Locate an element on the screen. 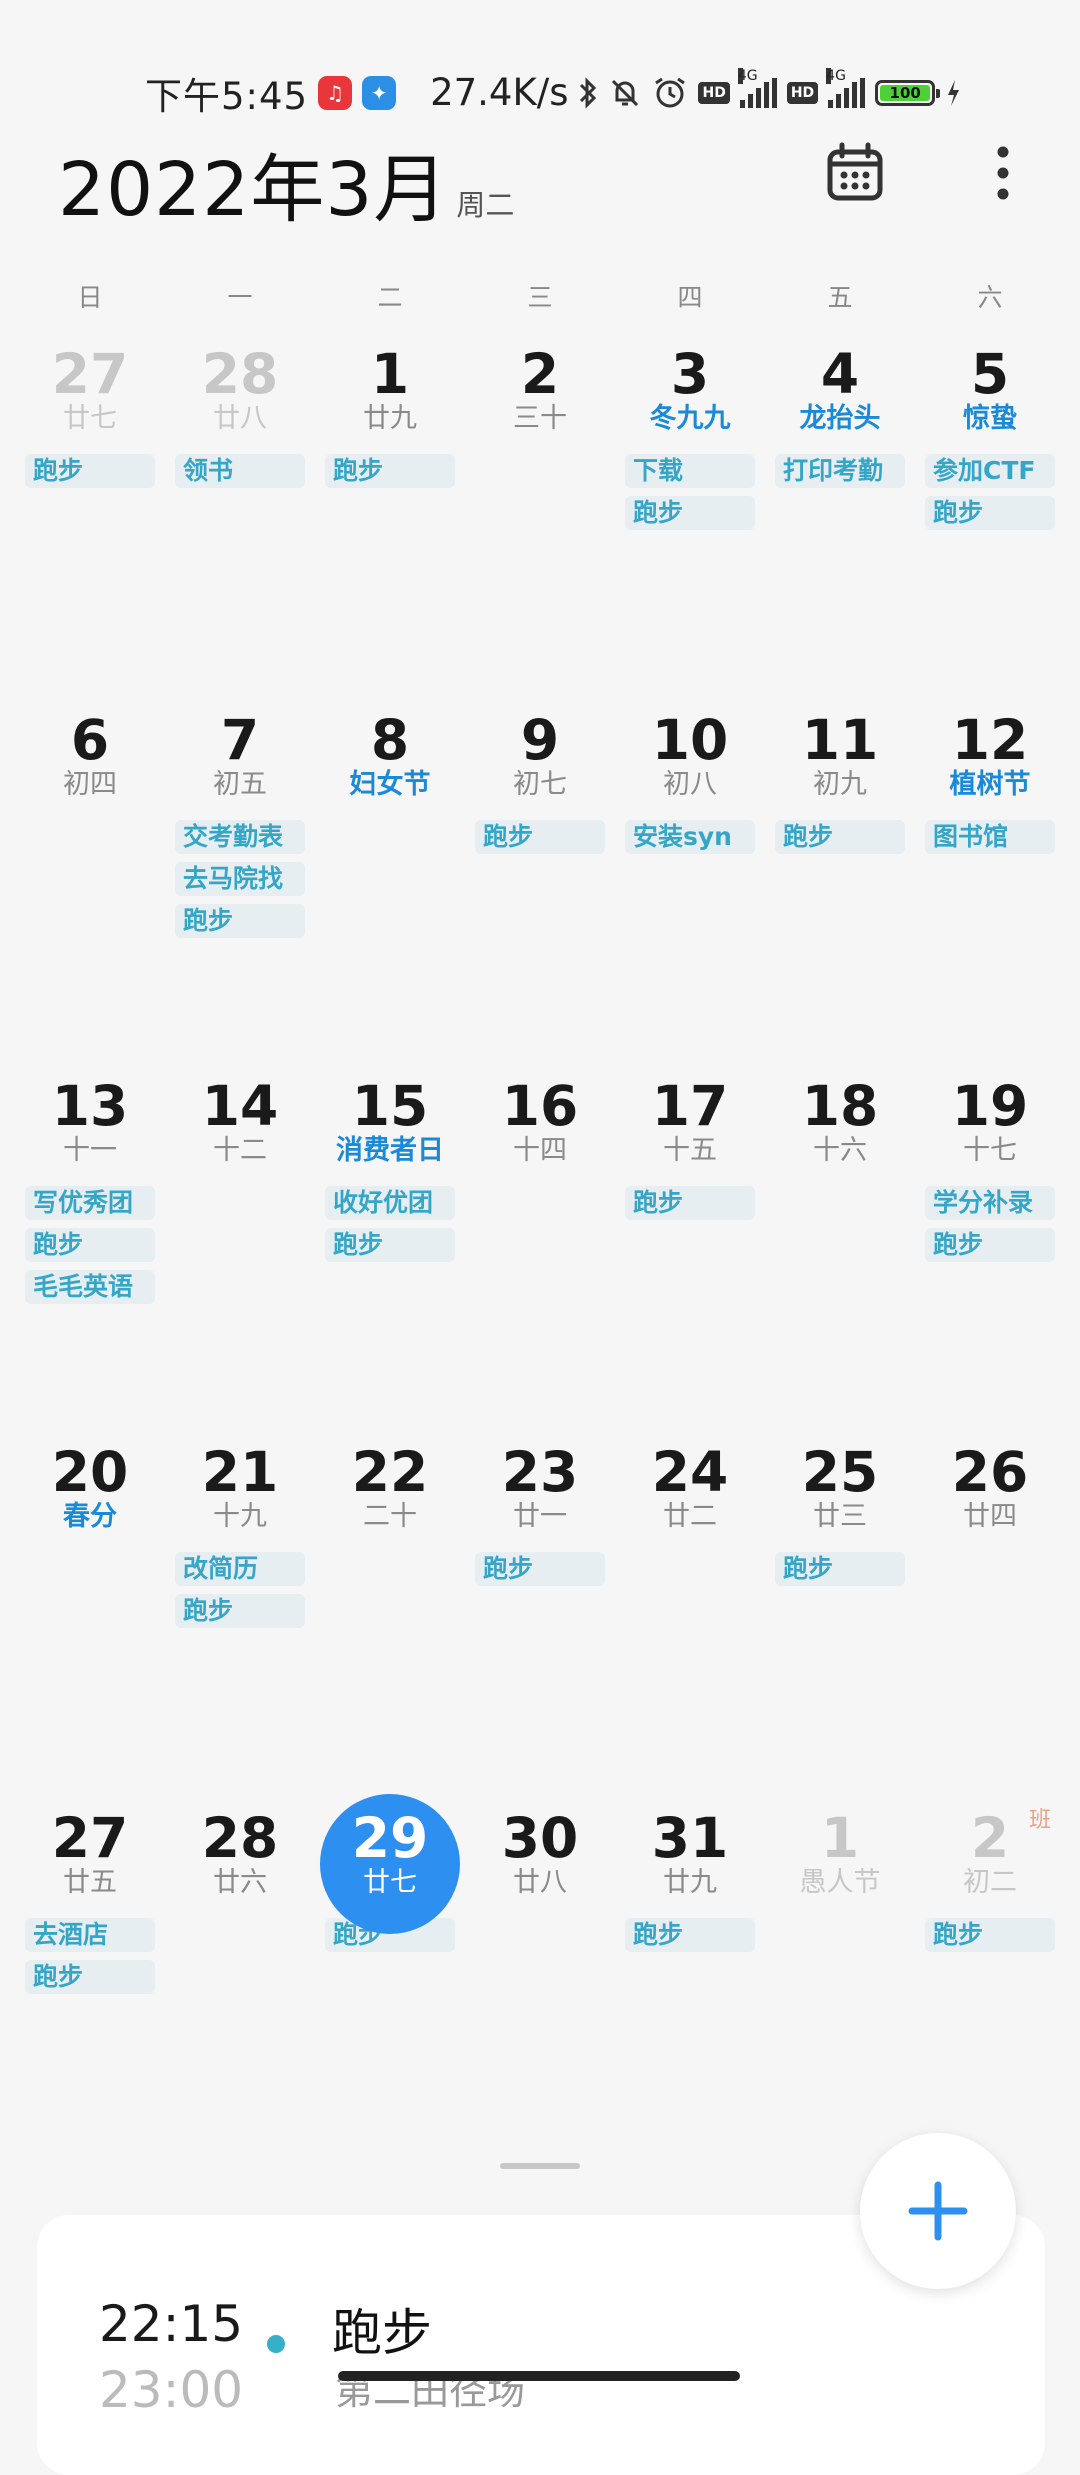 This screenshot has height=2475, width=1080. signal-type-2: 4G is located at coordinates (836, 75).